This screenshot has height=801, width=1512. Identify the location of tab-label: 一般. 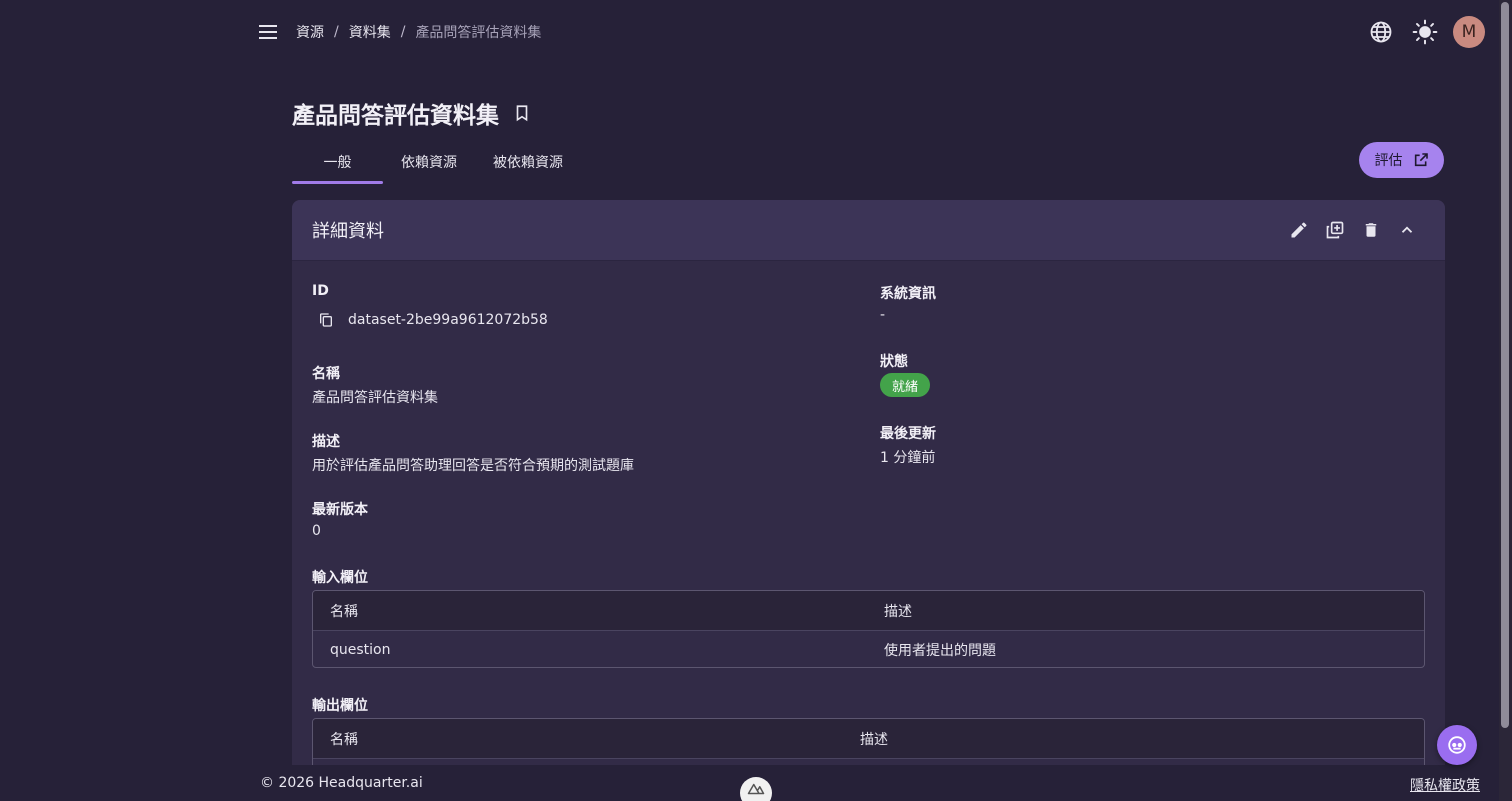
(337, 163).